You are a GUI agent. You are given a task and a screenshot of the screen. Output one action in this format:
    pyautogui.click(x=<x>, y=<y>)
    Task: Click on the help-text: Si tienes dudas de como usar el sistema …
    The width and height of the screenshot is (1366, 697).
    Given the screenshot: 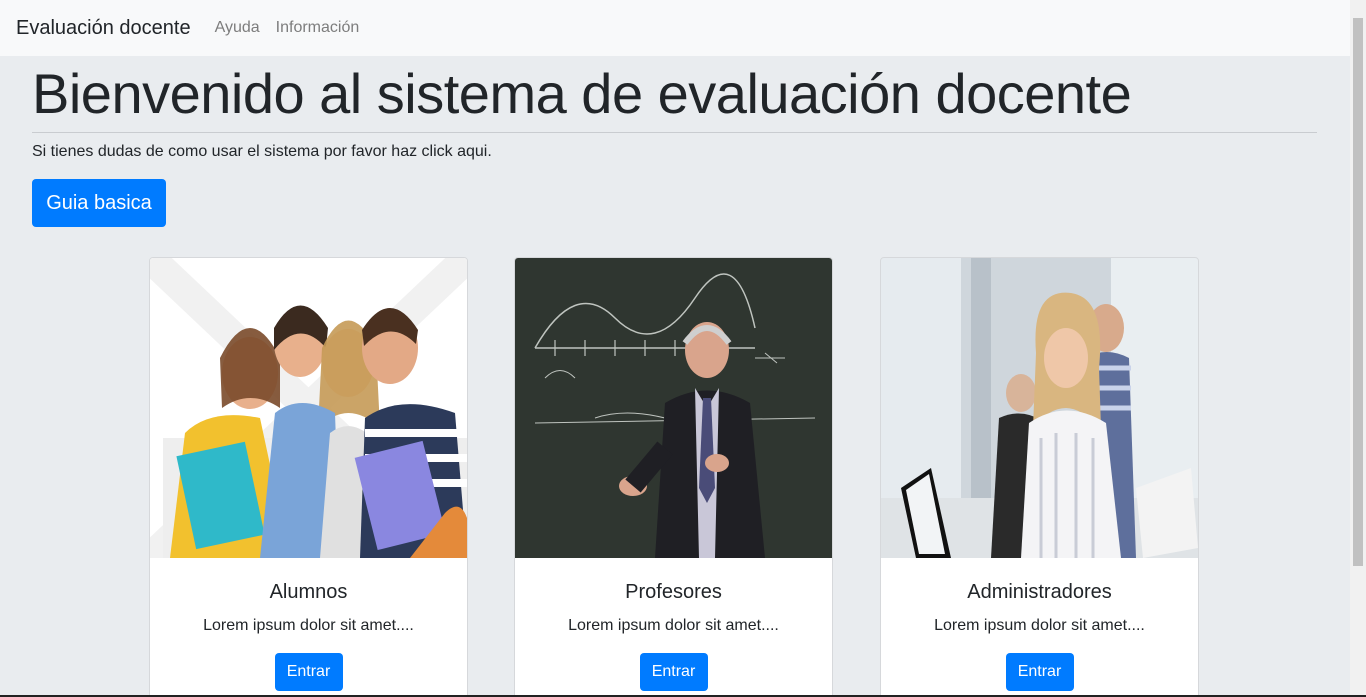 What is the action you would take?
    pyautogui.click(x=262, y=151)
    